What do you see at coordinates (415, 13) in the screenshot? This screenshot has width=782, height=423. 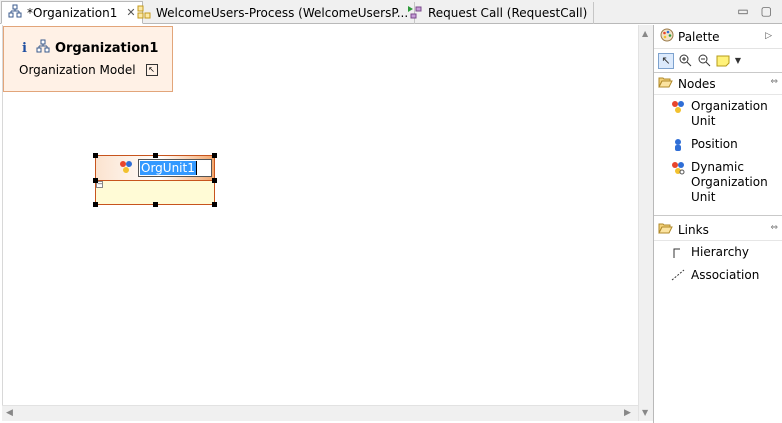 I see `process-flow-icon` at bounding box center [415, 13].